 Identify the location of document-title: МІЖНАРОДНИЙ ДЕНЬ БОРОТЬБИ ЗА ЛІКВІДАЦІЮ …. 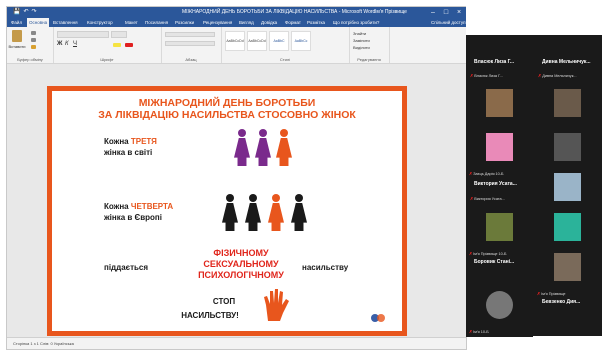
(279, 12).